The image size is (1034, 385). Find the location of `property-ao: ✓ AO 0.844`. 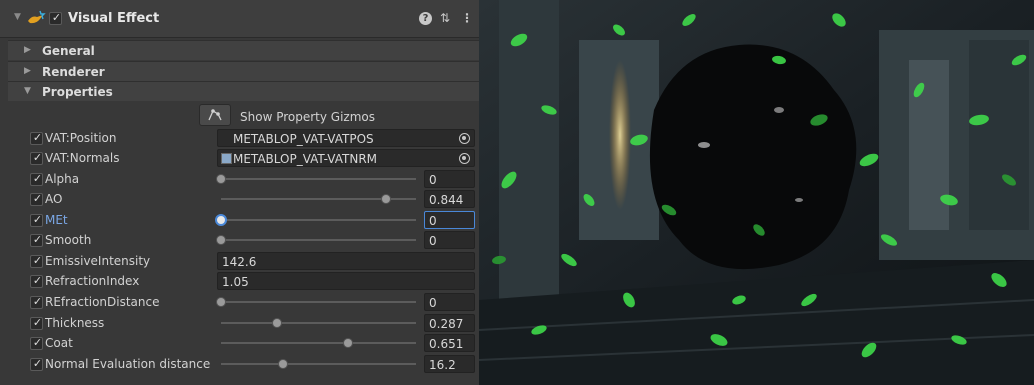

property-ao: ✓ AO 0.844 is located at coordinates (251, 199).